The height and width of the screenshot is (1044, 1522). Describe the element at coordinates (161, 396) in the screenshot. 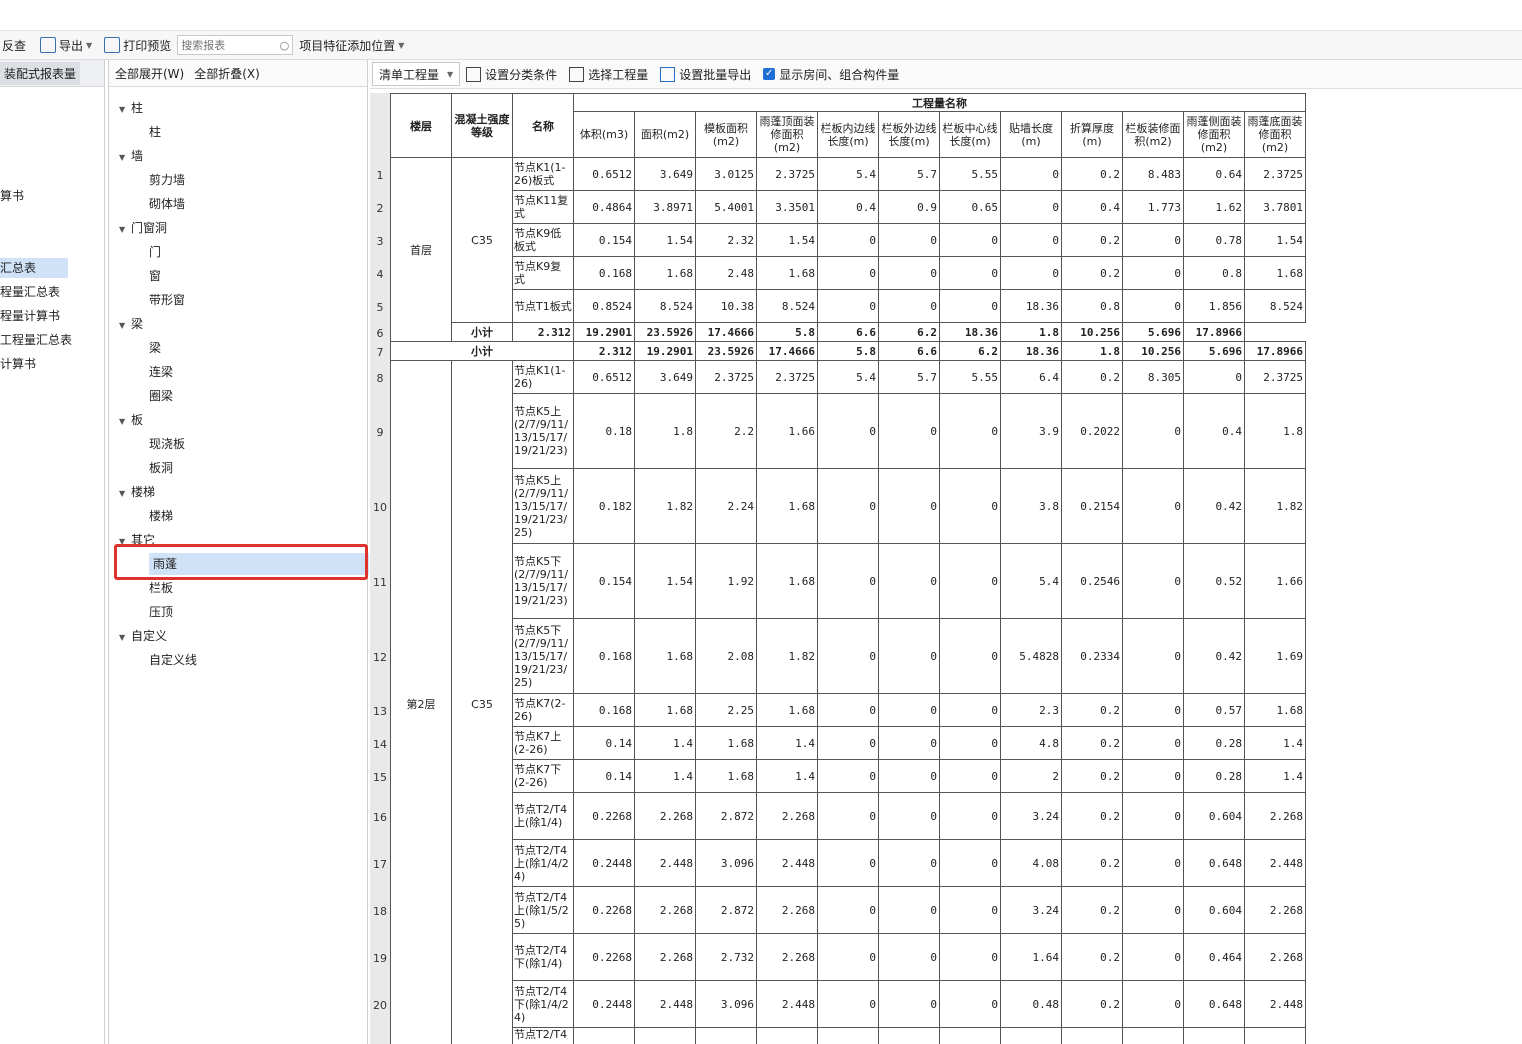

I see `tree-item: 圈梁` at that location.